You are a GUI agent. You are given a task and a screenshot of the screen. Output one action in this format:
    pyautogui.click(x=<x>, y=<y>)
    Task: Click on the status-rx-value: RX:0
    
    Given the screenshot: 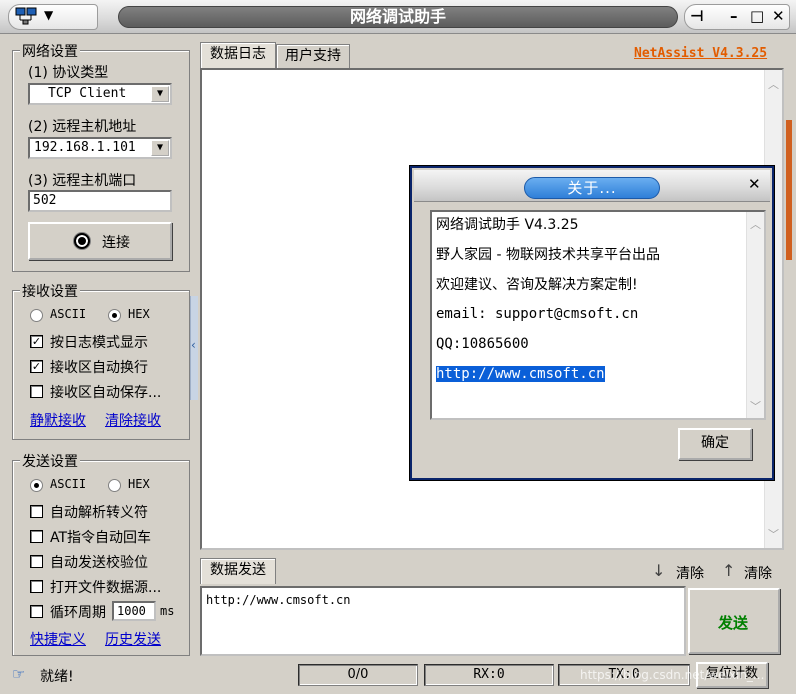 What is the action you would take?
    pyautogui.click(x=489, y=674)
    